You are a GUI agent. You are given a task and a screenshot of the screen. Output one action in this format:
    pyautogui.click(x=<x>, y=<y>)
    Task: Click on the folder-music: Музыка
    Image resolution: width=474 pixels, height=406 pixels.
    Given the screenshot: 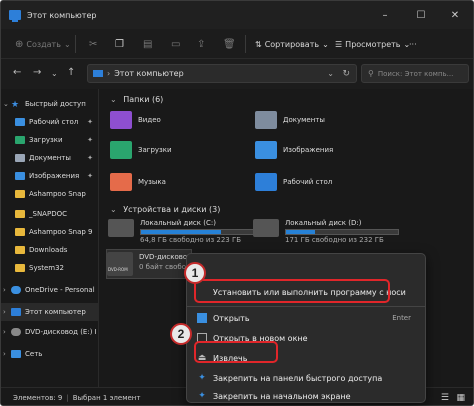 What is the action you would take?
    pyautogui.click(x=138, y=182)
    